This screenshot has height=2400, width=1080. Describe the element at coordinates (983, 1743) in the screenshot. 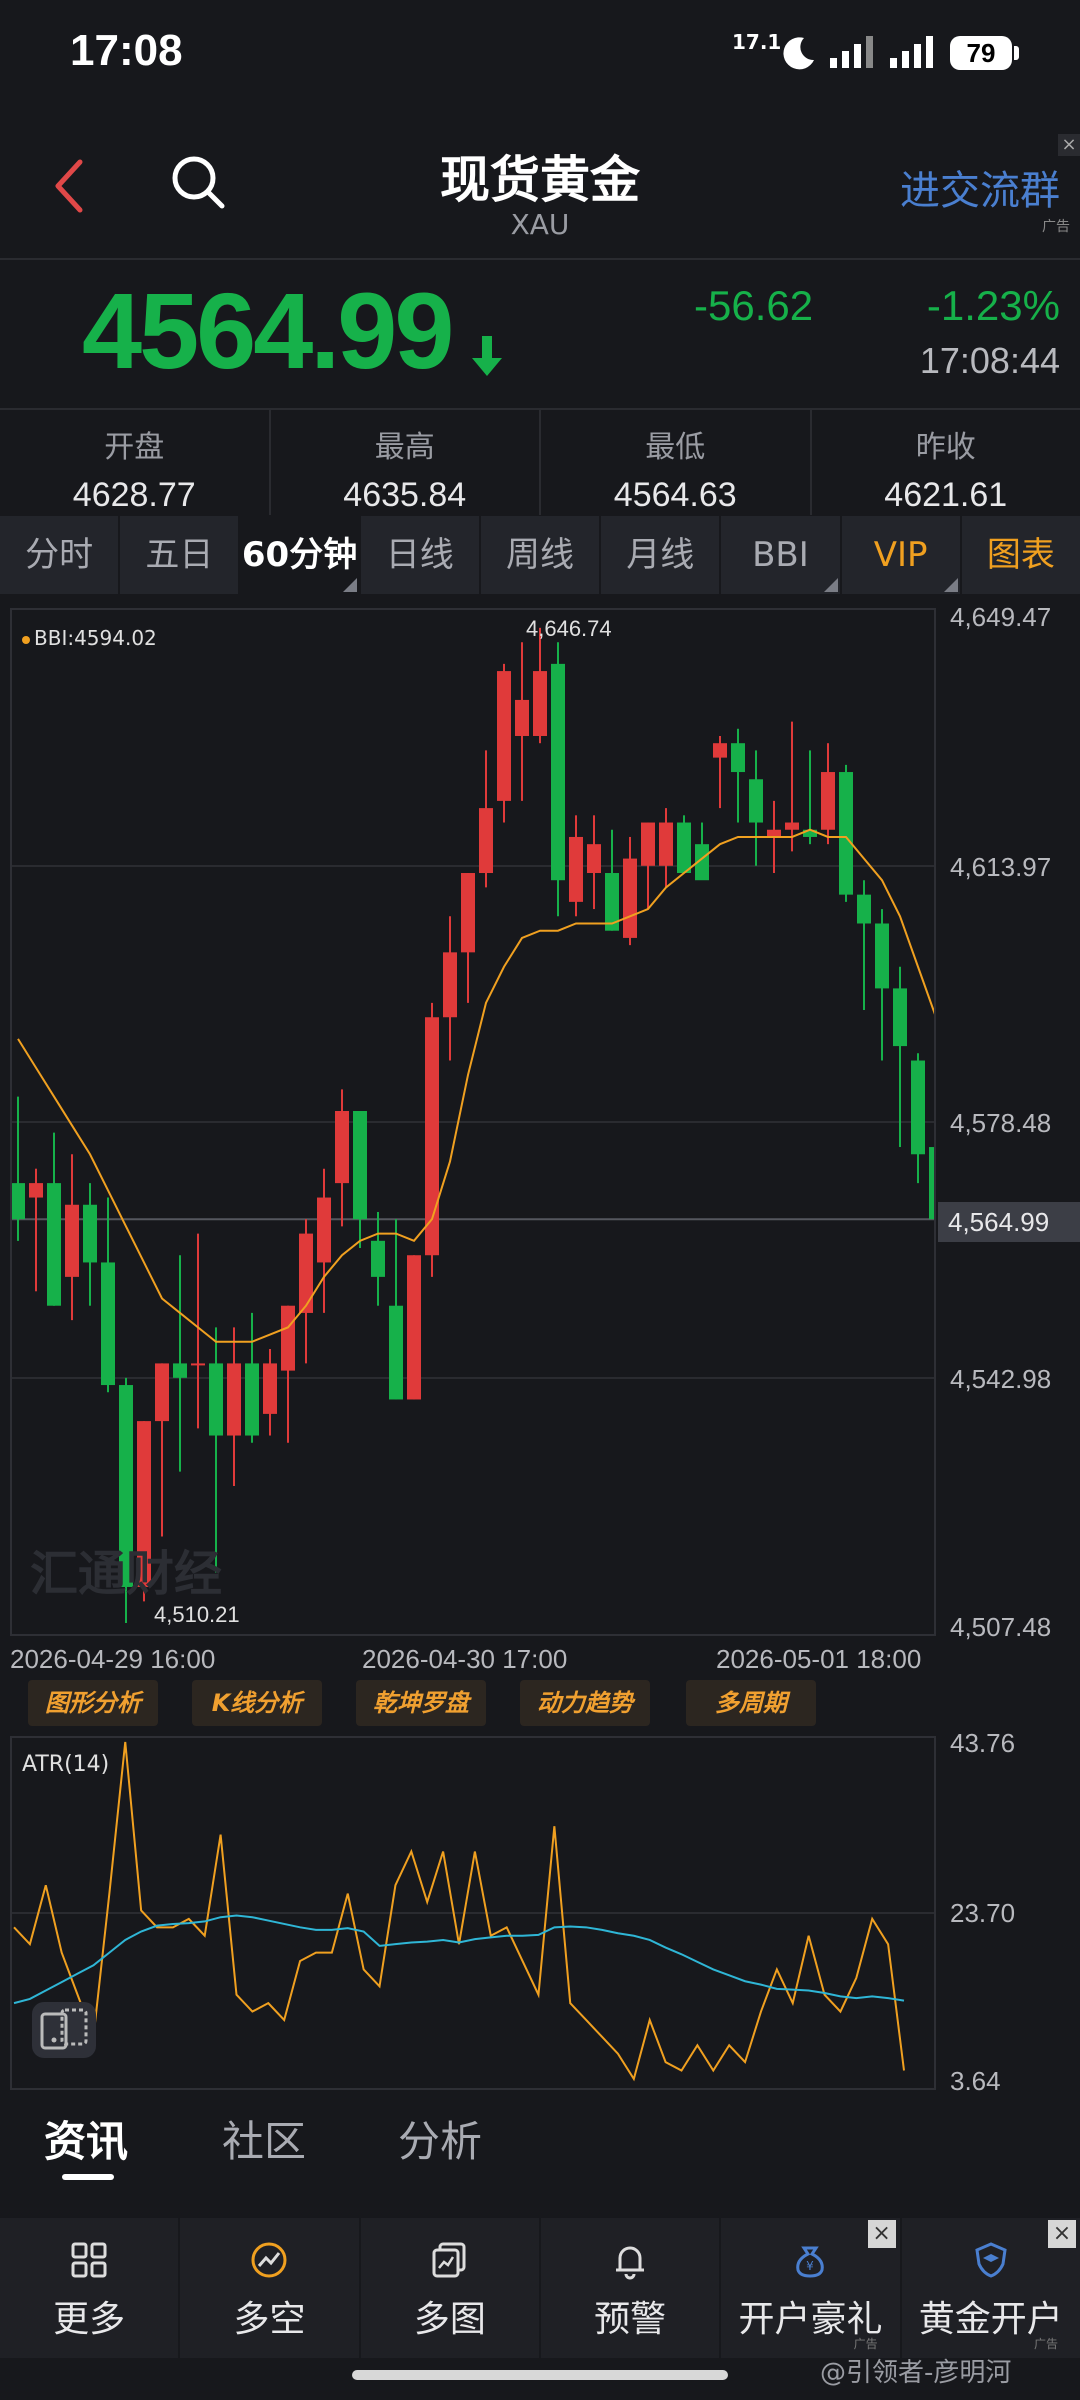

I see `atr-y-axis-label: 43.76` at that location.